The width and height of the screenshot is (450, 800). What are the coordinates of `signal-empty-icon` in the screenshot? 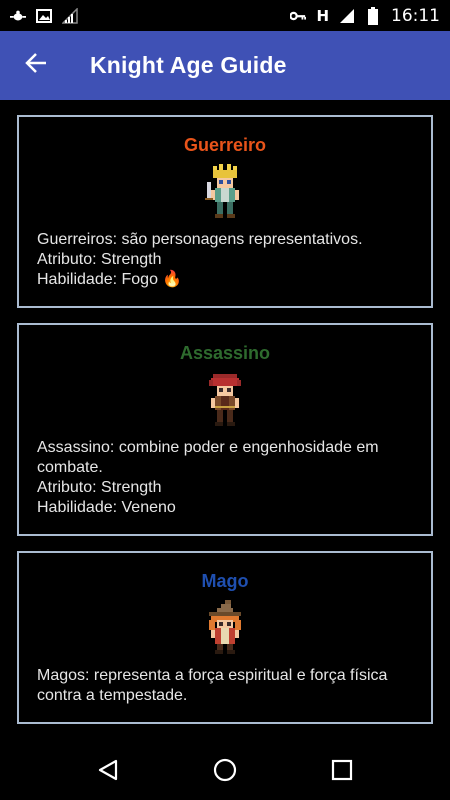 It's located at (70, 15).